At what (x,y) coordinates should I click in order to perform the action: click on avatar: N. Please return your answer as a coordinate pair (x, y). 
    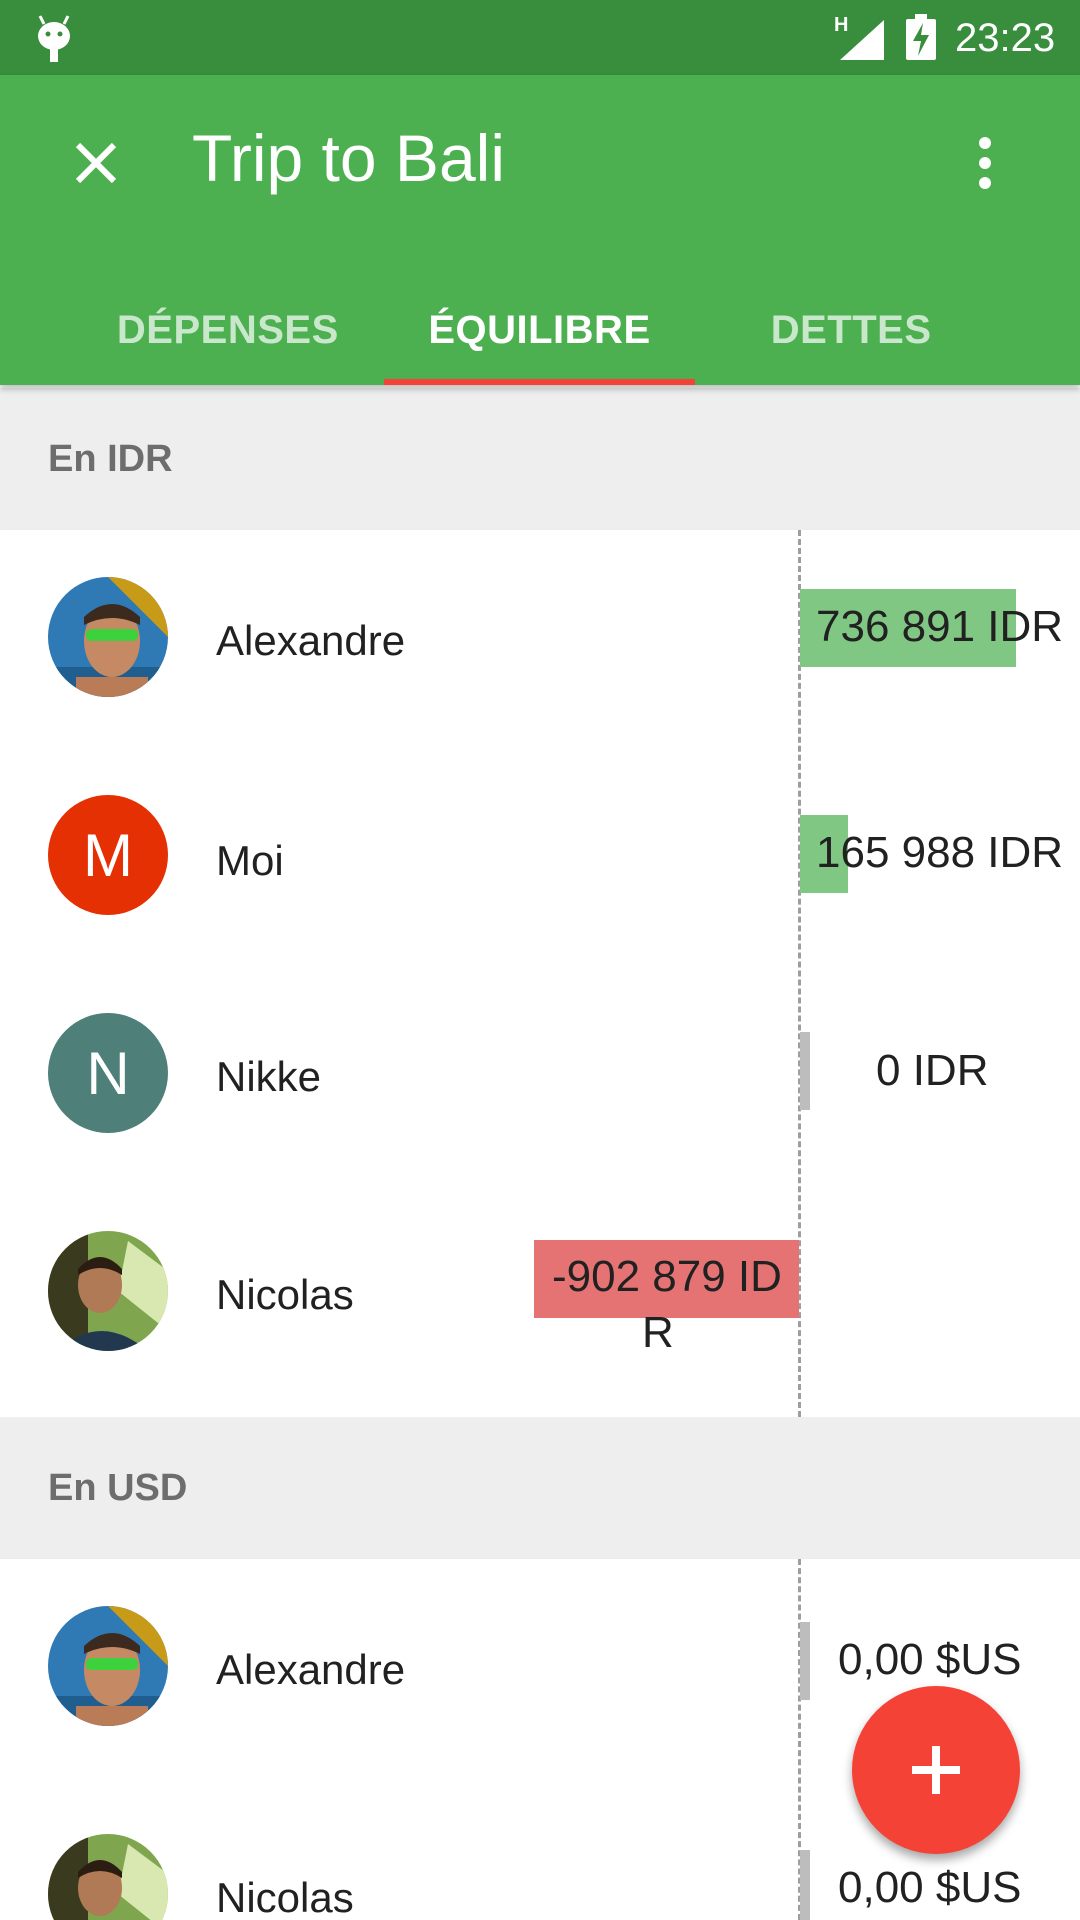
    Looking at the image, I should click on (108, 1073).